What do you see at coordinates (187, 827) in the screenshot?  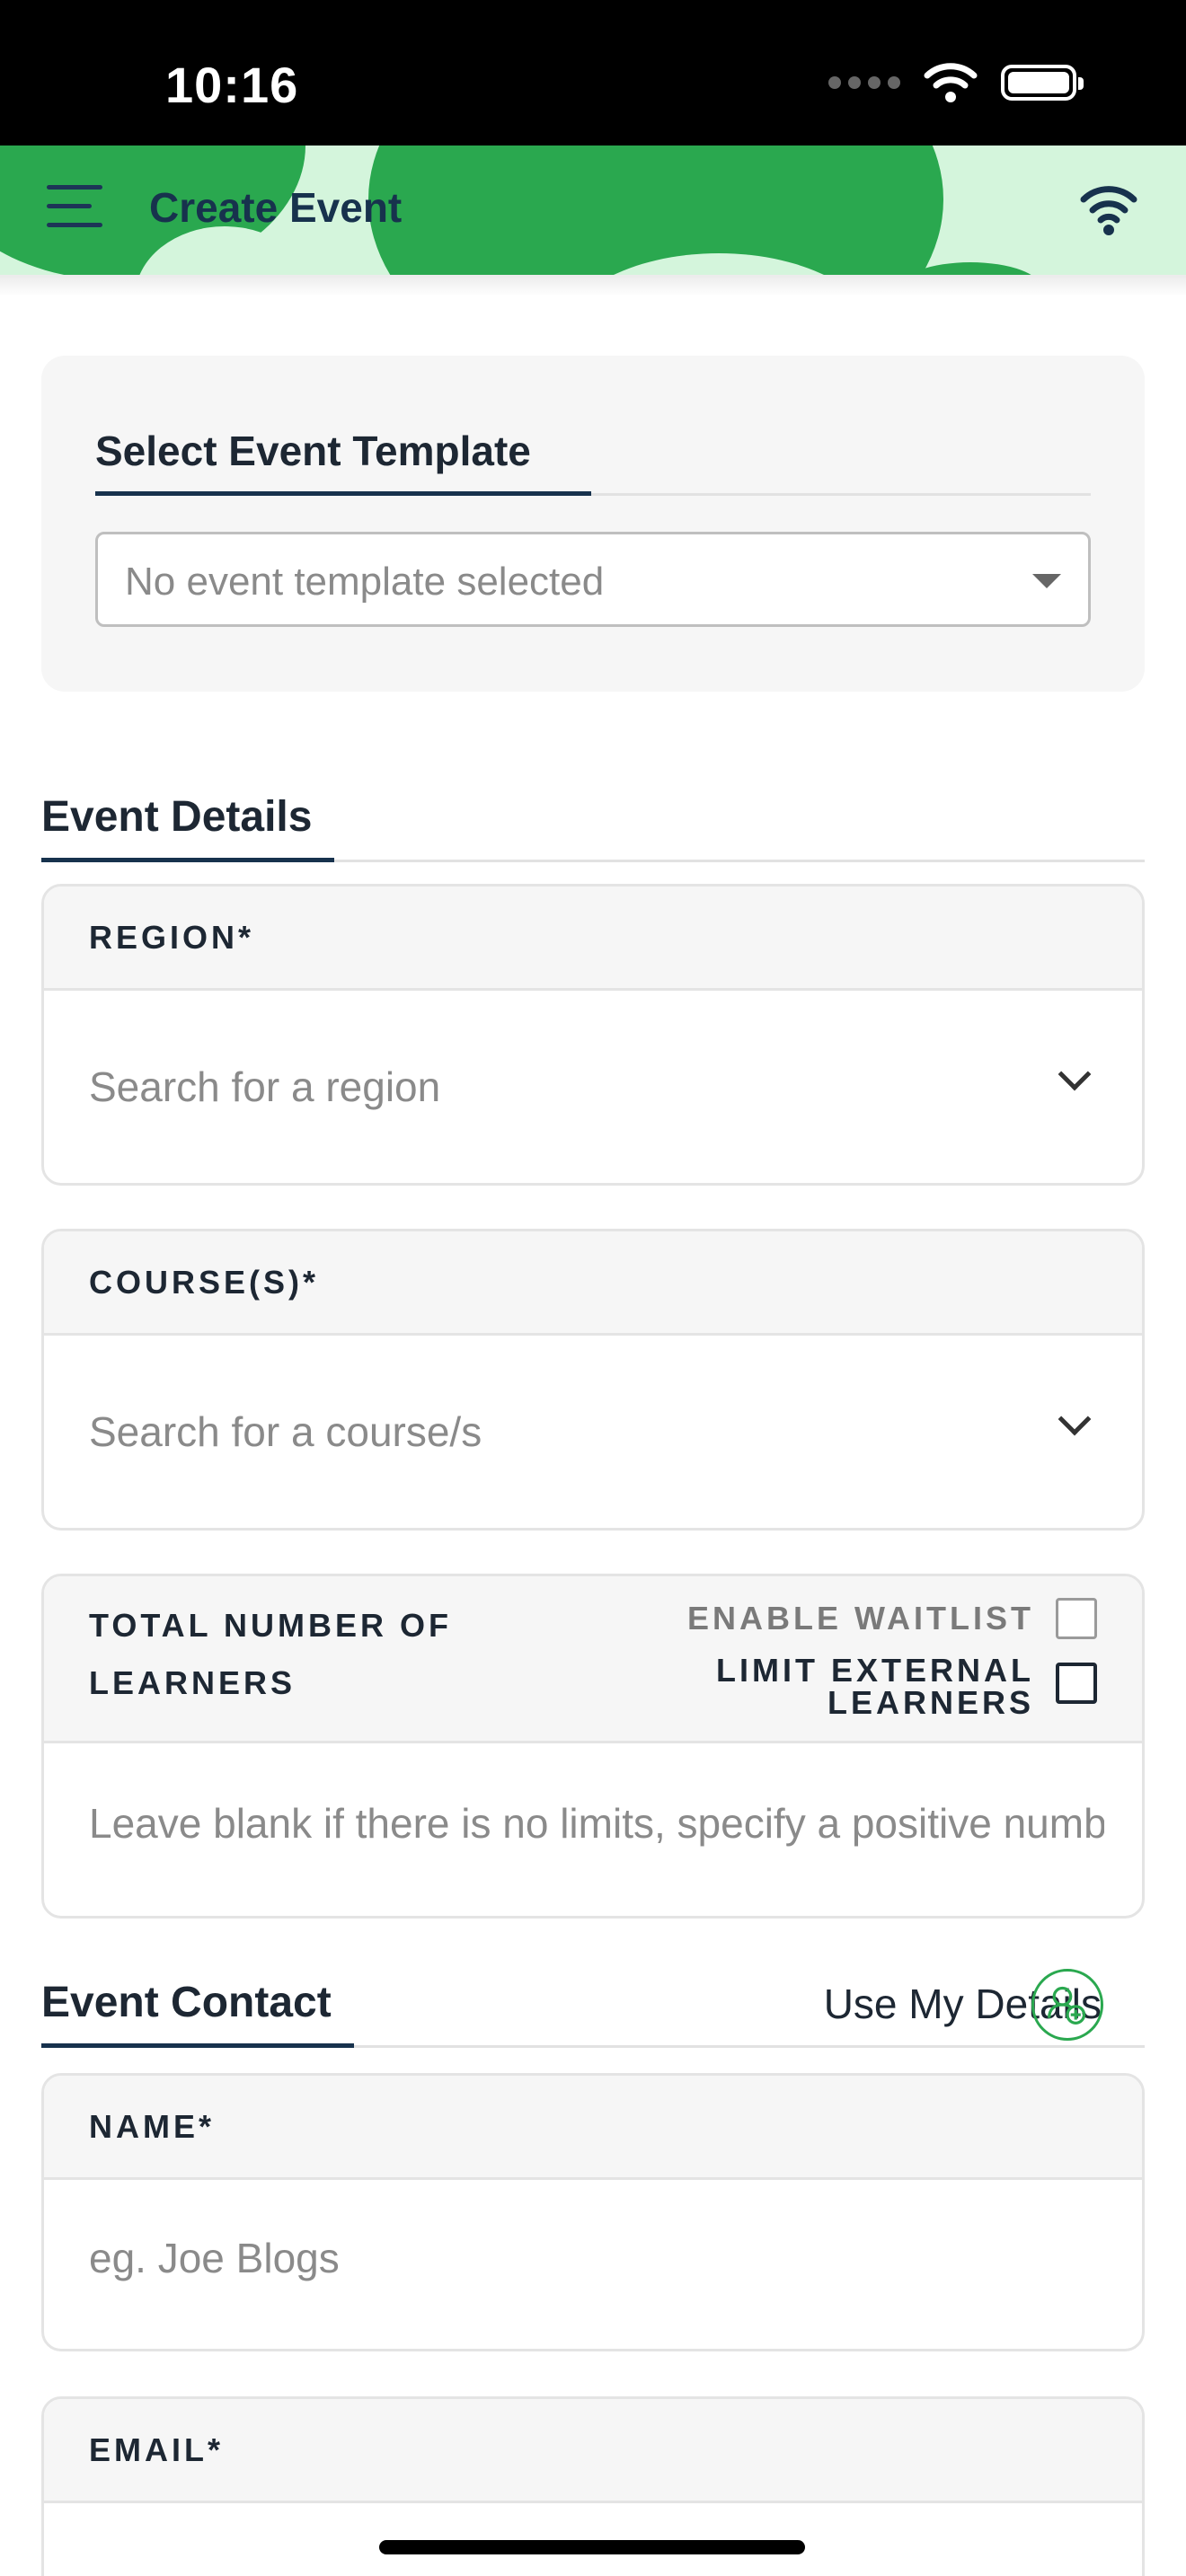 I see `event-details-heading: Event Details` at bounding box center [187, 827].